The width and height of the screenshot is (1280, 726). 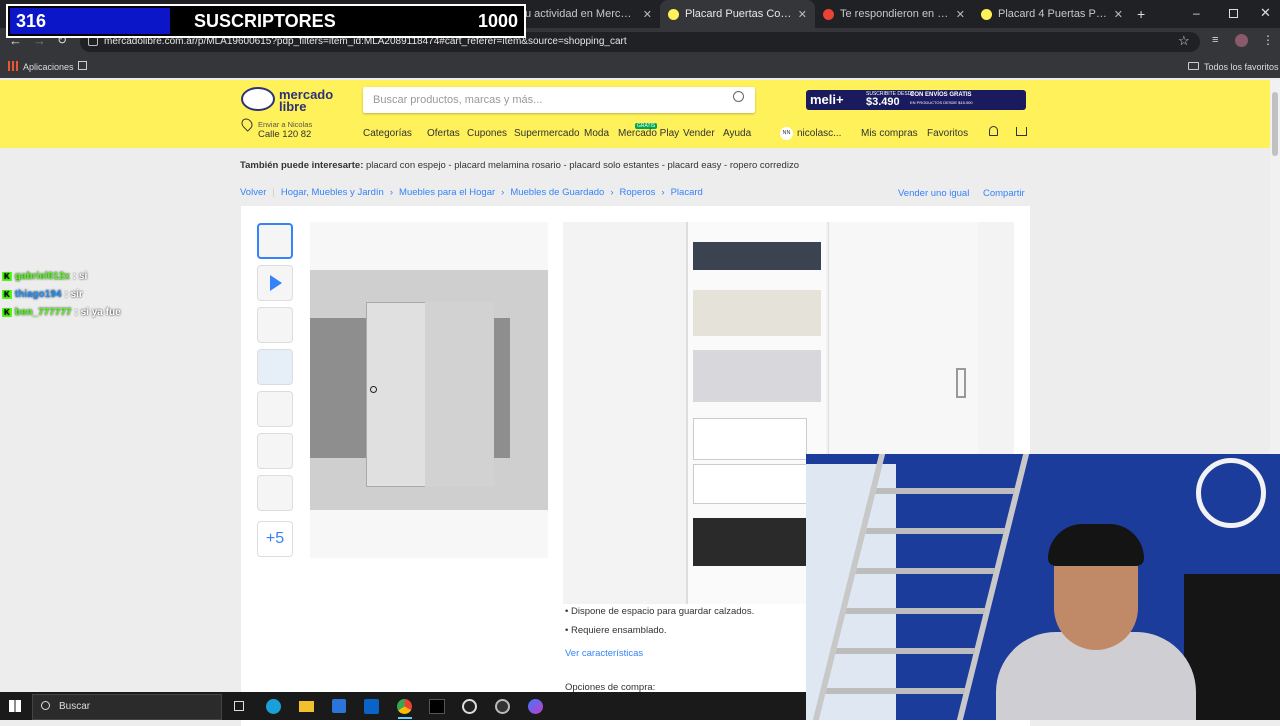 What do you see at coordinates (387, 133) in the screenshot?
I see `nav-categorias: Categorías` at bounding box center [387, 133].